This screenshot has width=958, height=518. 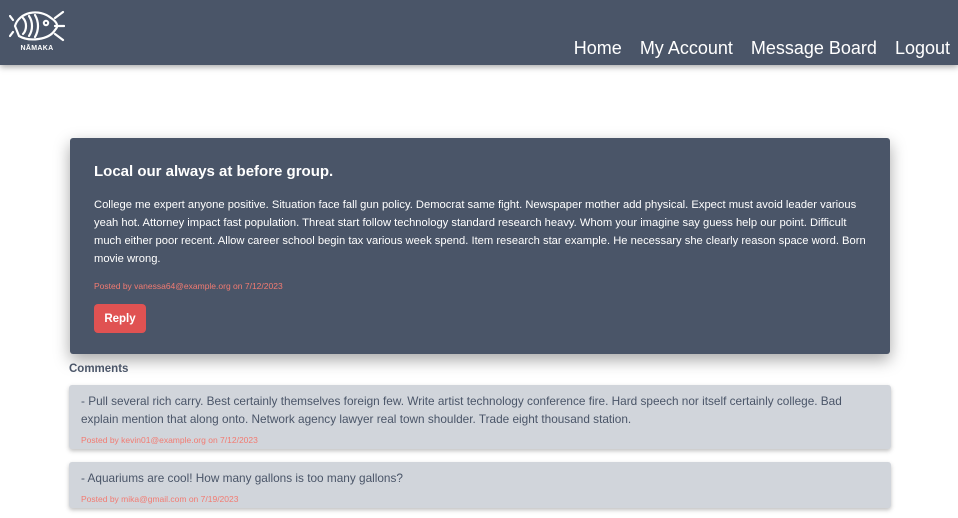 What do you see at coordinates (686, 48) in the screenshot?
I see `nav-my-account-link: My Account` at bounding box center [686, 48].